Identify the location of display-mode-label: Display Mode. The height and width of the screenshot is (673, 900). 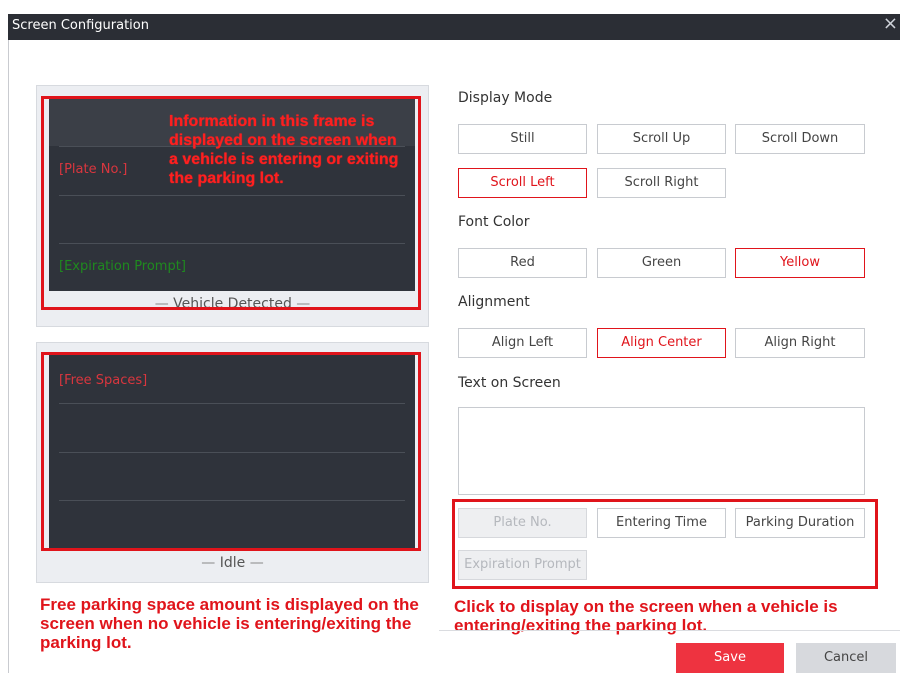
(505, 98).